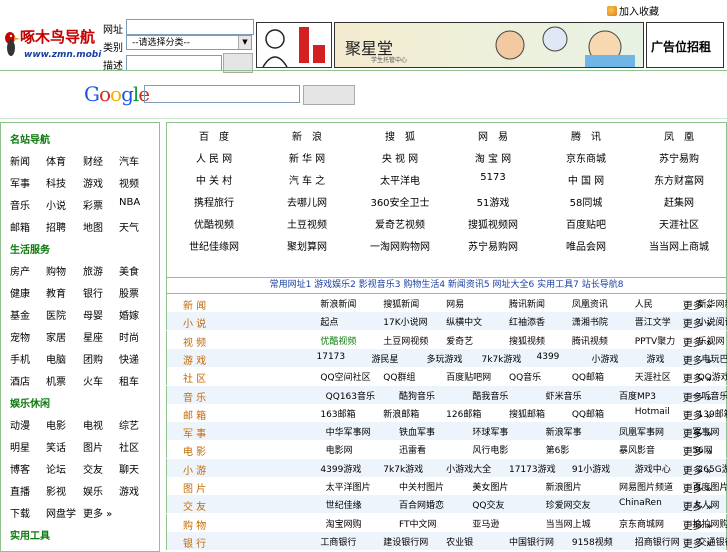  What do you see at coordinates (592, 541) in the screenshot?
I see `category-link: 9158视频` at bounding box center [592, 541].